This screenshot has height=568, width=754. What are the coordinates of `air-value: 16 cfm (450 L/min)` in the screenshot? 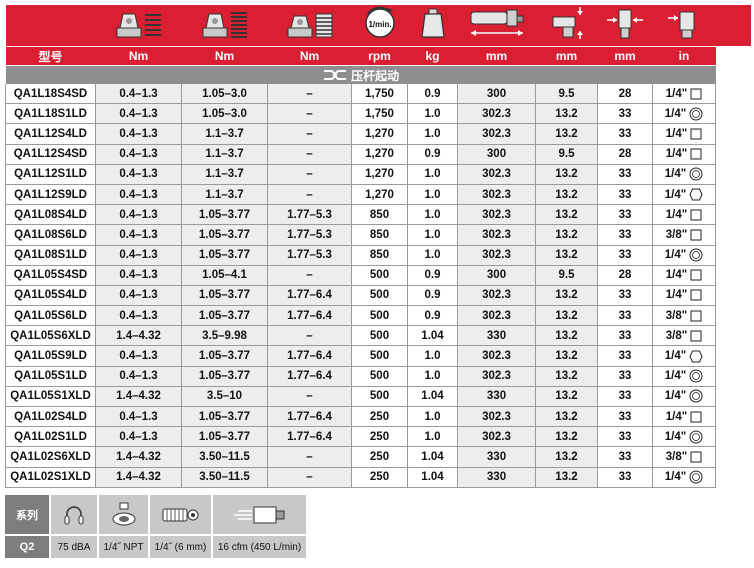 It's located at (260, 546).